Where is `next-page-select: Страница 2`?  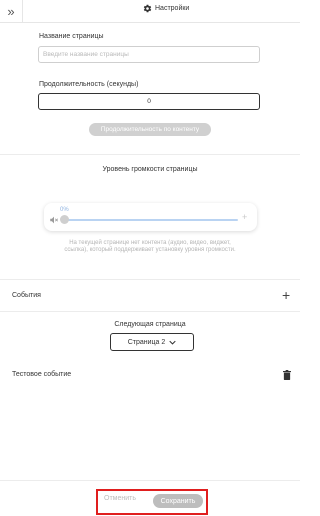 next-page-select: Страница 2 is located at coordinates (152, 342).